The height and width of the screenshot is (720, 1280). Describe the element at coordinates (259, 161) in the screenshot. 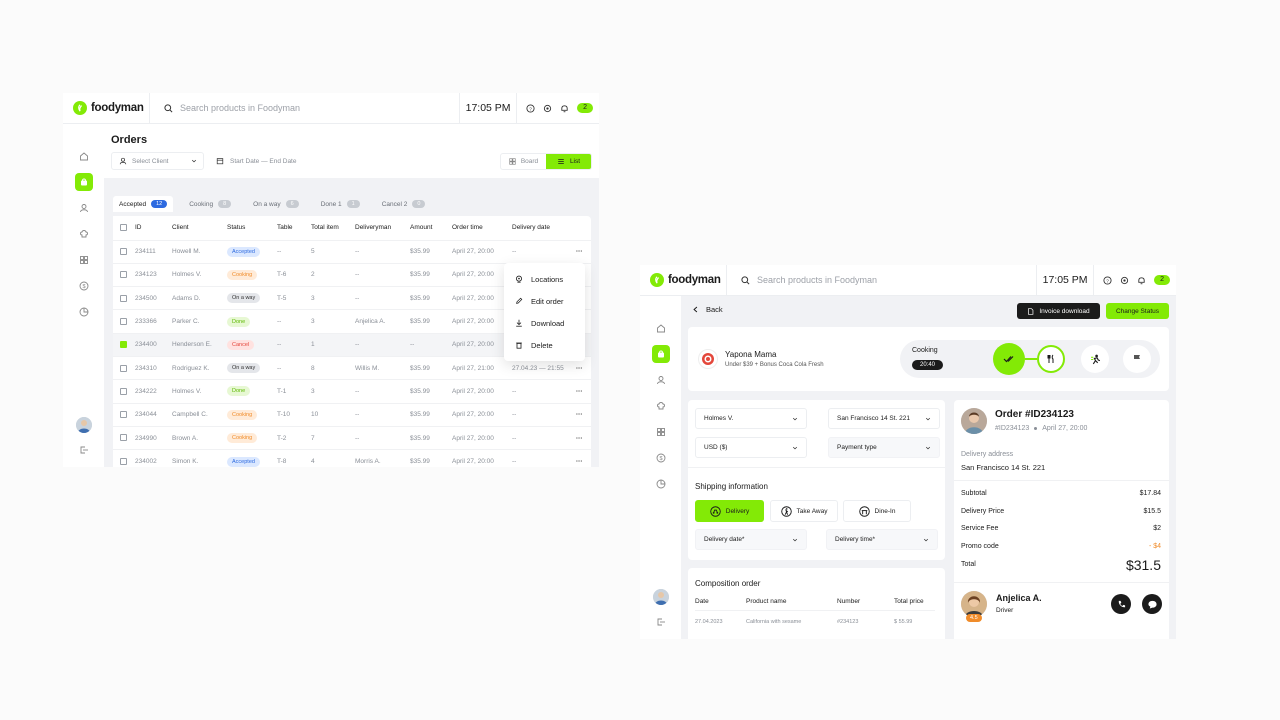

I see `date-range-picker: Start Date — End Date` at that location.